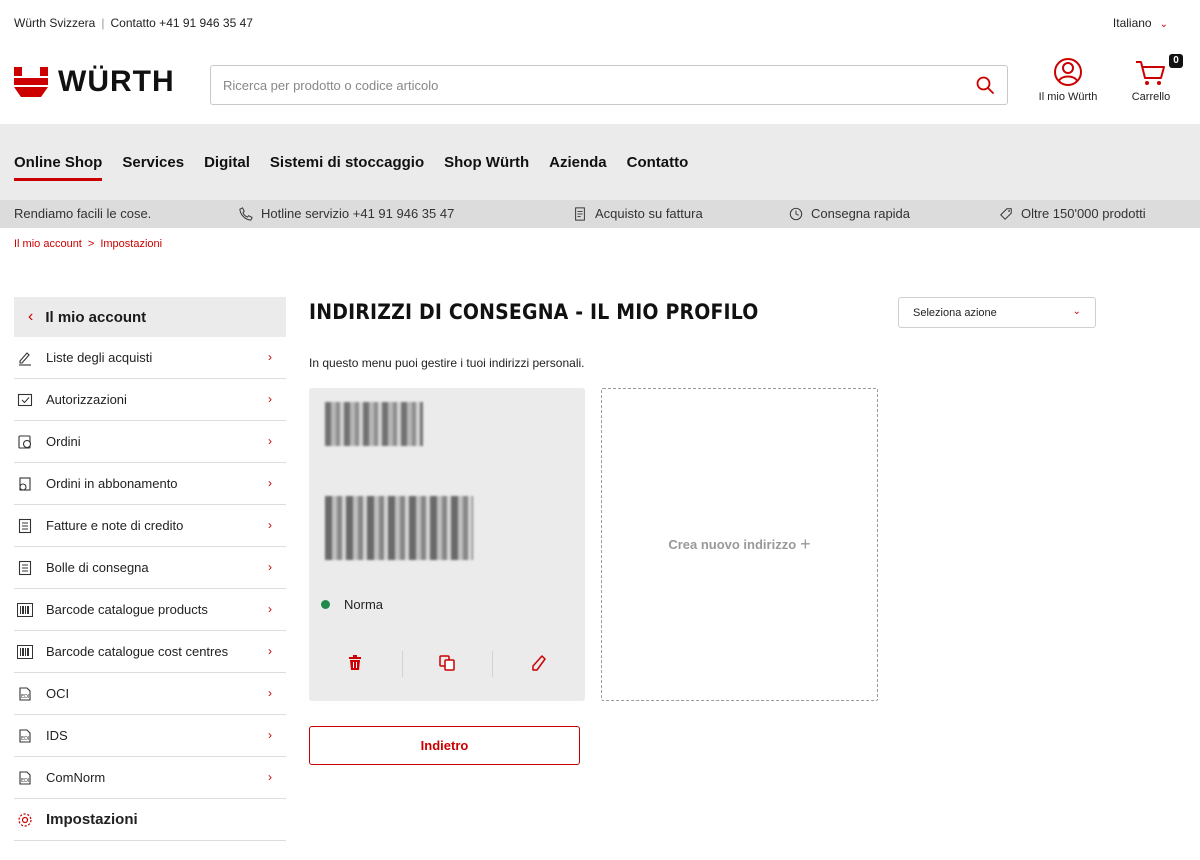  I want to click on address-status: Norma, so click(352, 604).